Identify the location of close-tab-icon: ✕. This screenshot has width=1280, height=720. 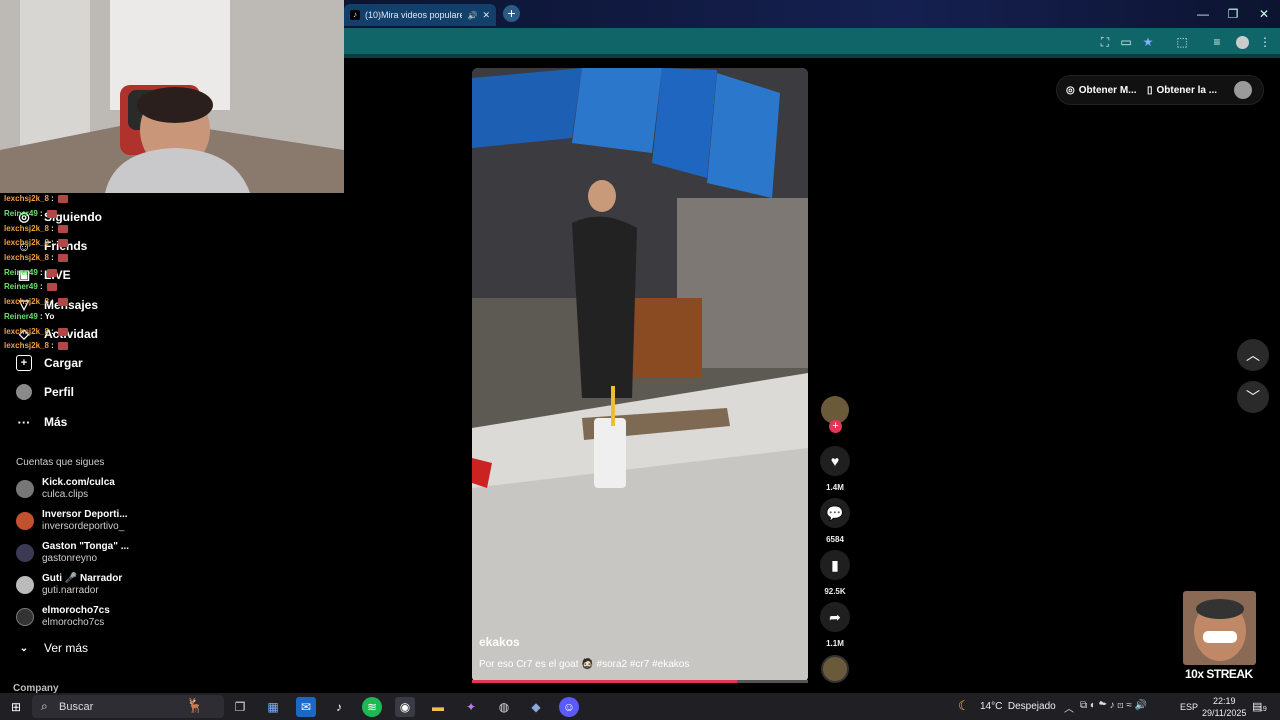
(486, 15).